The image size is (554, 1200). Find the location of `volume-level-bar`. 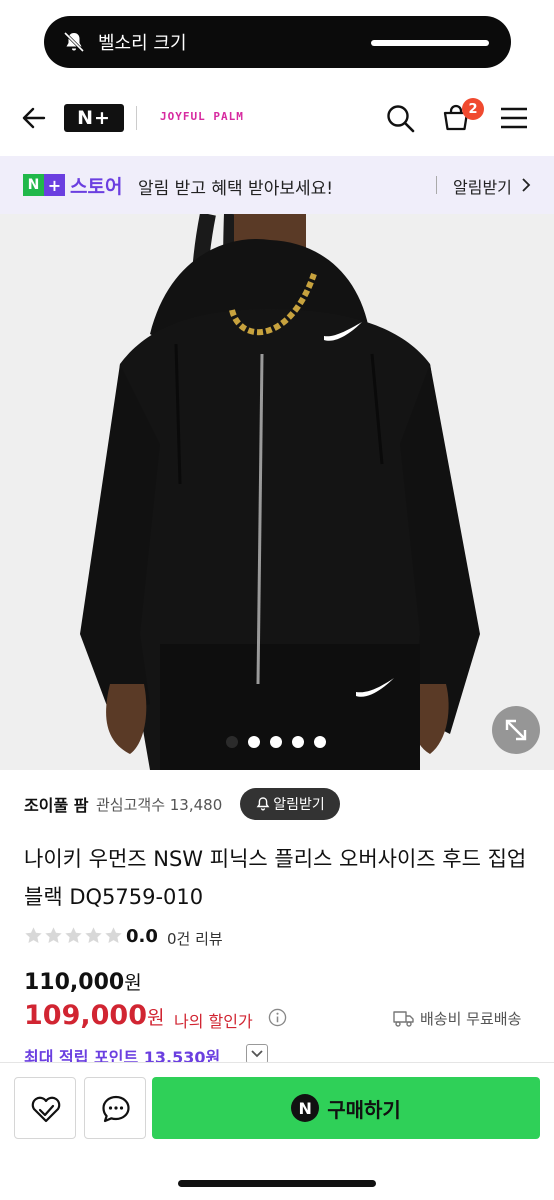

volume-level-bar is located at coordinates (430, 43).